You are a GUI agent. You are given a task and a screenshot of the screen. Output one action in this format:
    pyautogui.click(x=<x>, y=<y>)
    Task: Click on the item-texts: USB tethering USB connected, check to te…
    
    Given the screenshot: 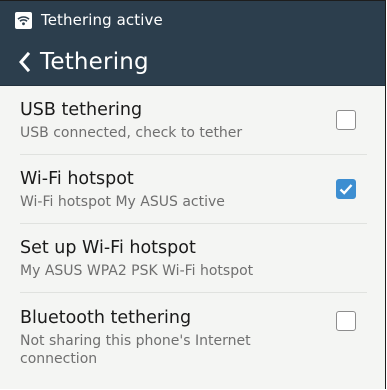 What is the action you would take?
    pyautogui.click(x=131, y=120)
    